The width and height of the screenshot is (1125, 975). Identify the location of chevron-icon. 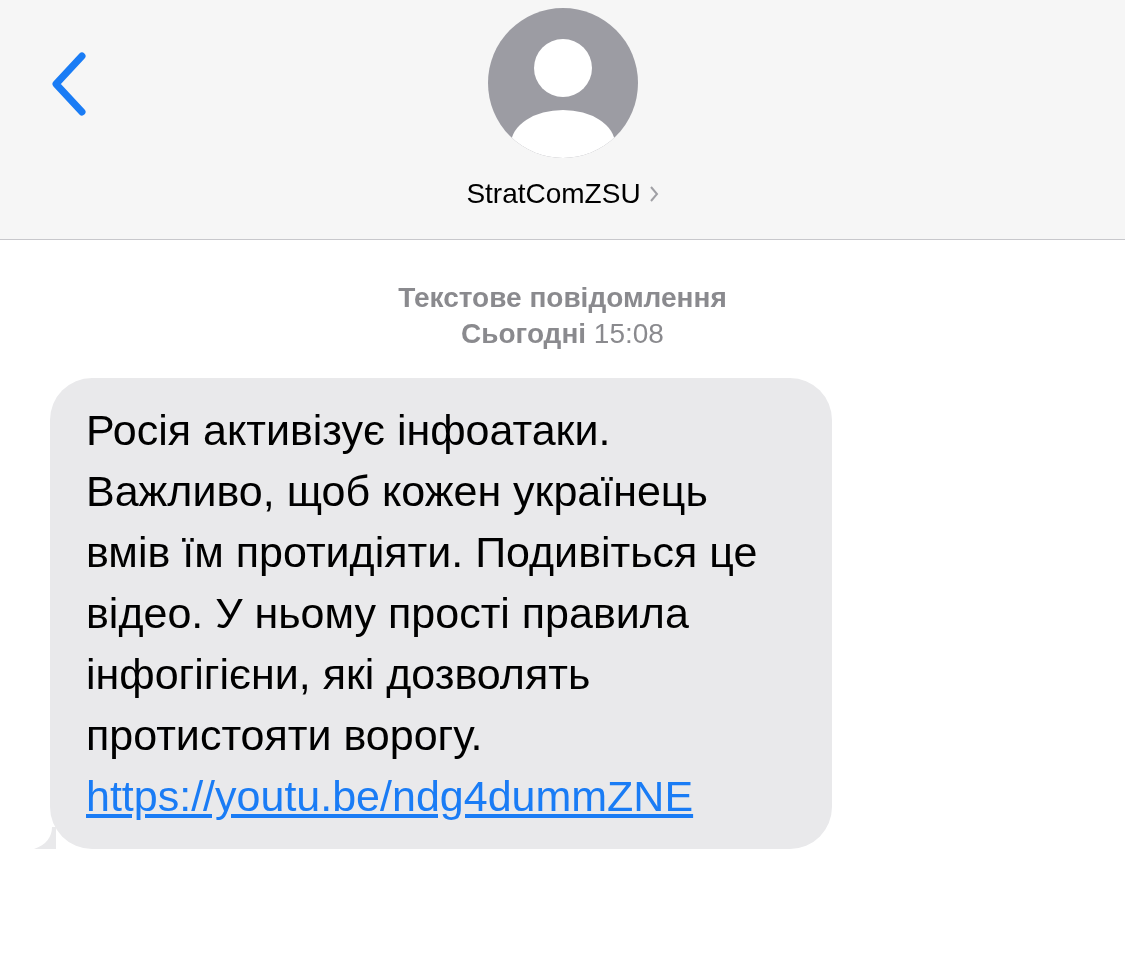
(653, 194).